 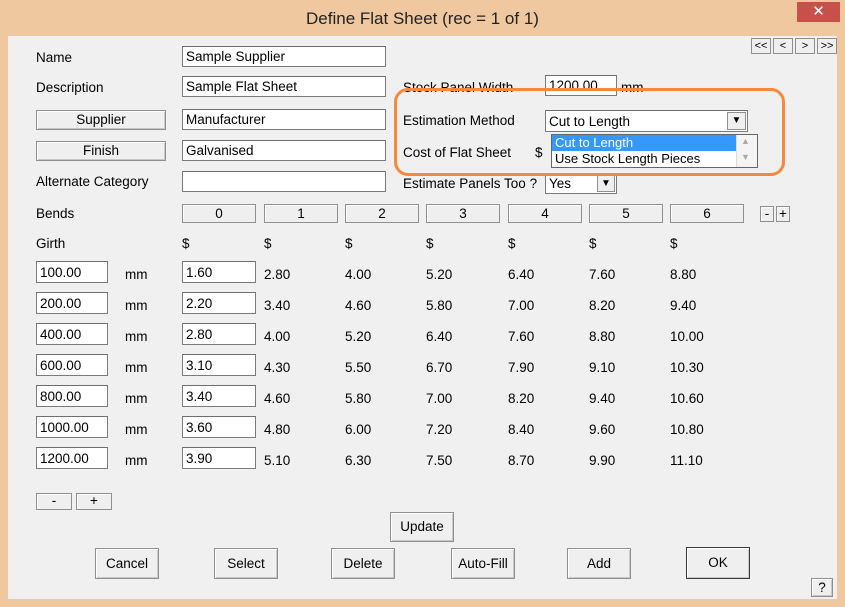 What do you see at coordinates (246, 563) in the screenshot?
I see `select-button: Select` at bounding box center [246, 563].